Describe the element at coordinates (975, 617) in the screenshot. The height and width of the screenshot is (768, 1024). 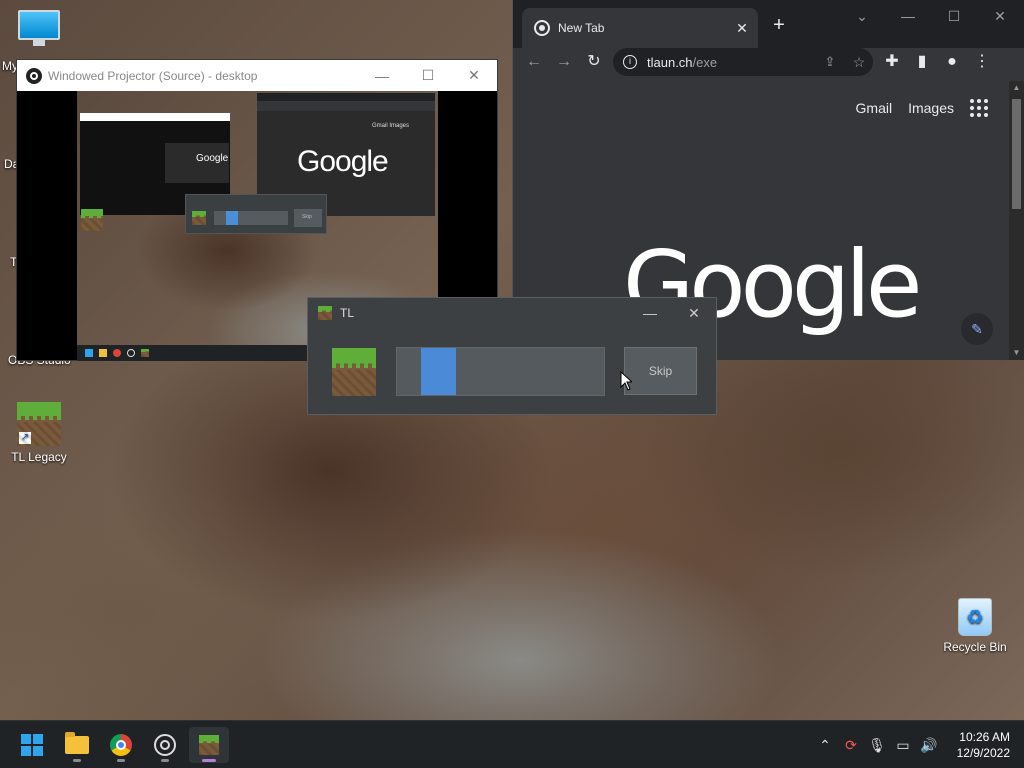
I see `recycle-bin-icon: ♻` at that location.